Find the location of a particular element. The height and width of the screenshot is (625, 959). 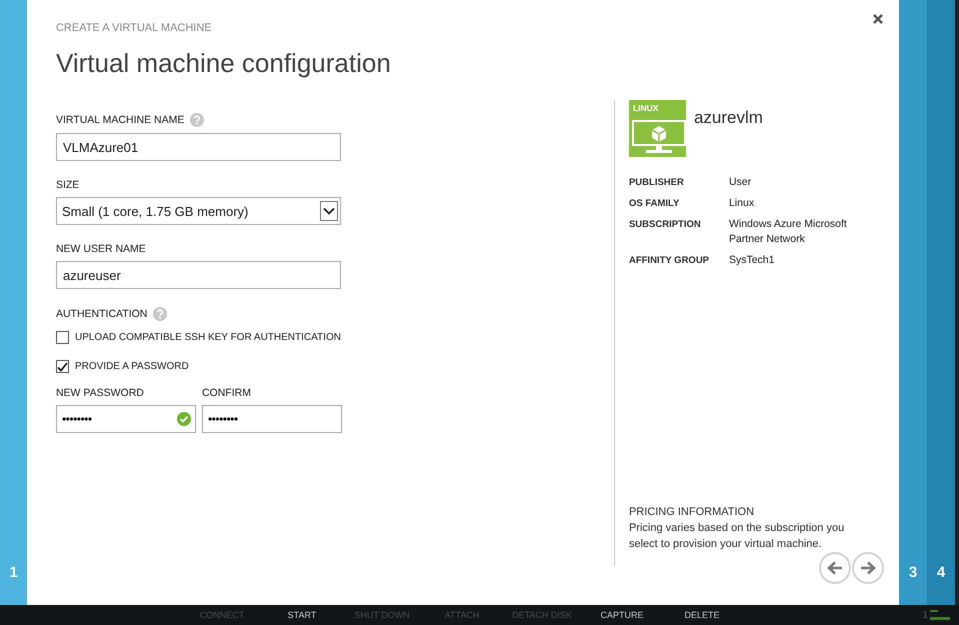

close-icon is located at coordinates (878, 19).